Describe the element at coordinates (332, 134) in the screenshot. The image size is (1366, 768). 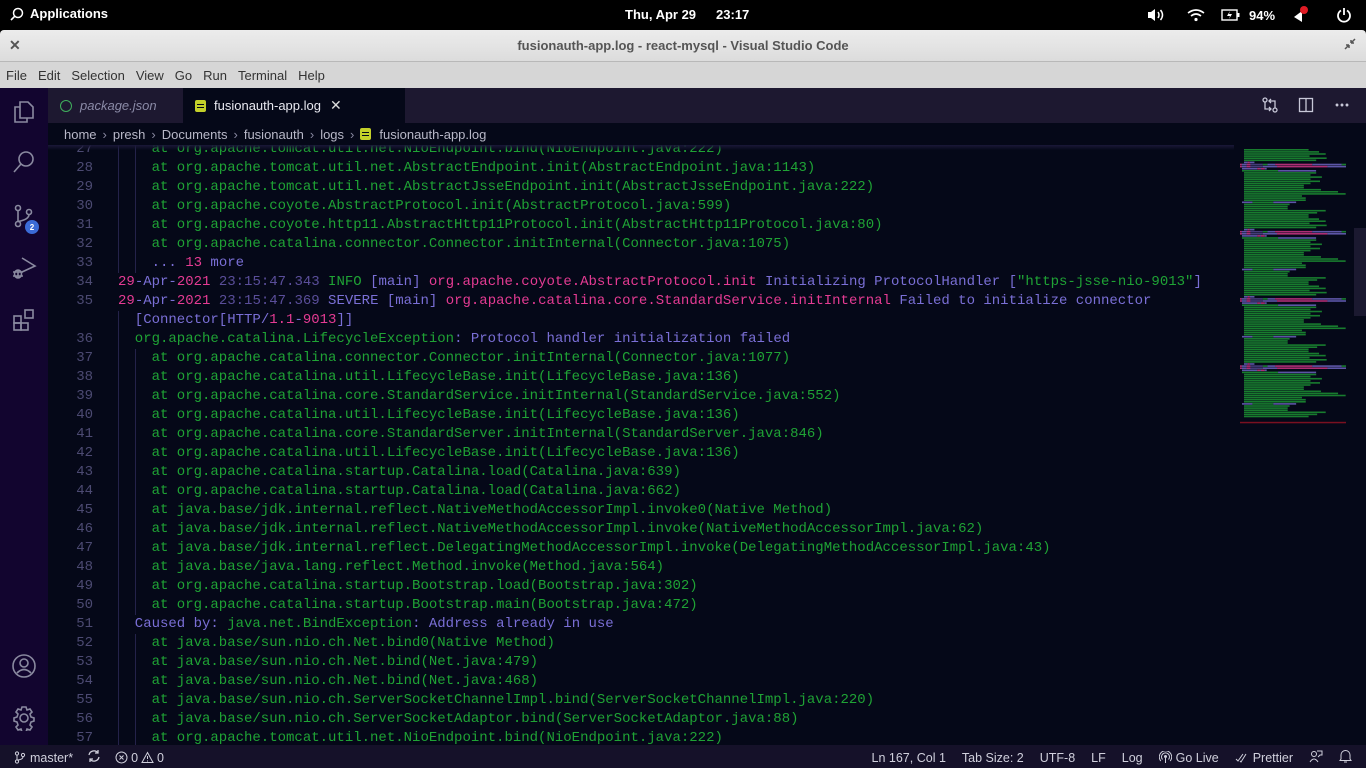
I see `breadcrumb-logs: logs` at that location.